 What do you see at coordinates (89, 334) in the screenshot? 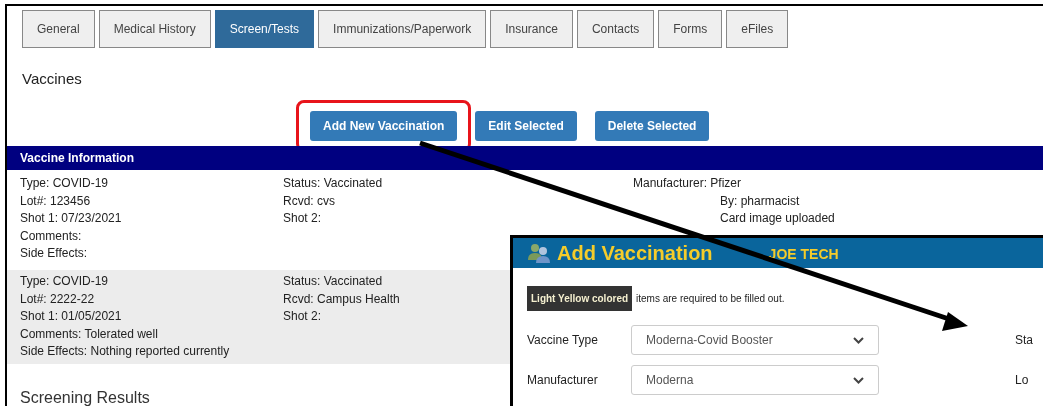
I see `field-text: Comments: Tolerated well` at bounding box center [89, 334].